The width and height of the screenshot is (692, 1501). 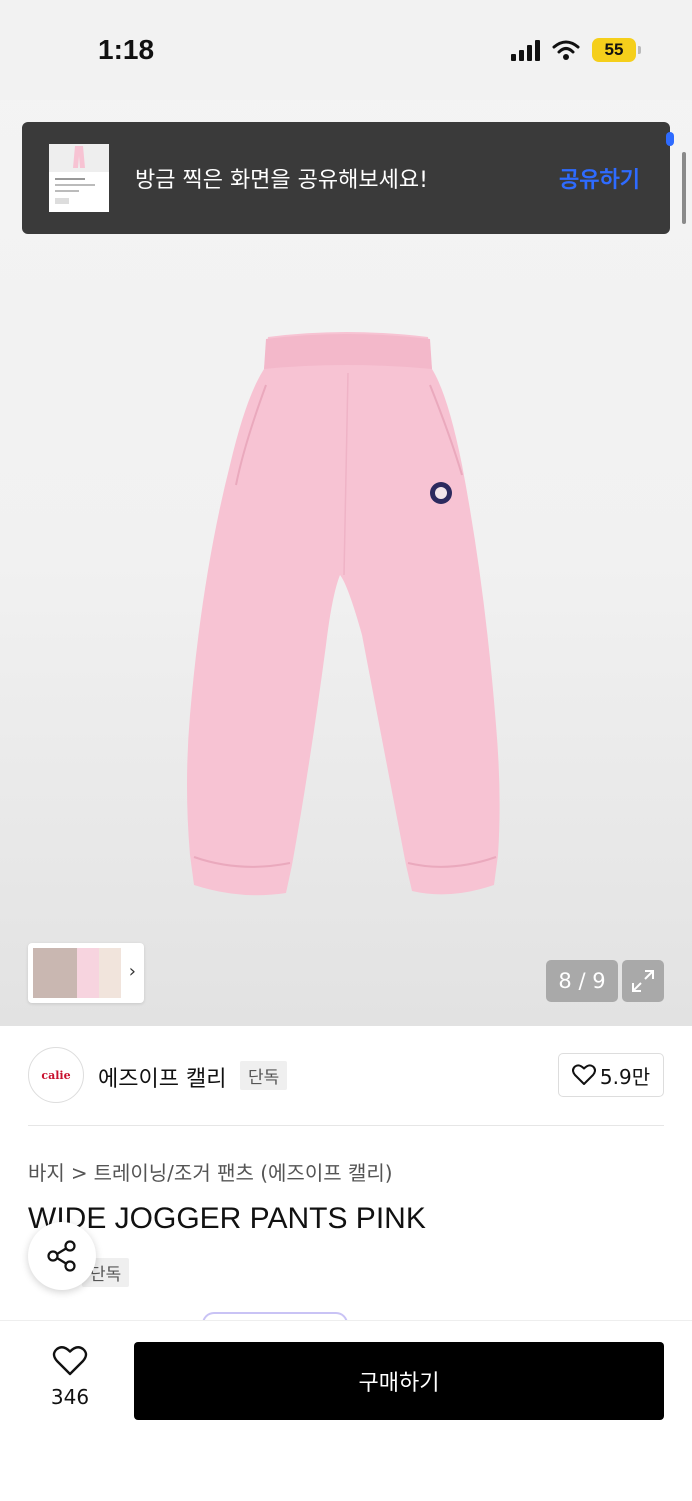 I want to click on share-toast: 방금 찍은 화면을 공유해보세요! 공유하기, so click(x=346, y=178).